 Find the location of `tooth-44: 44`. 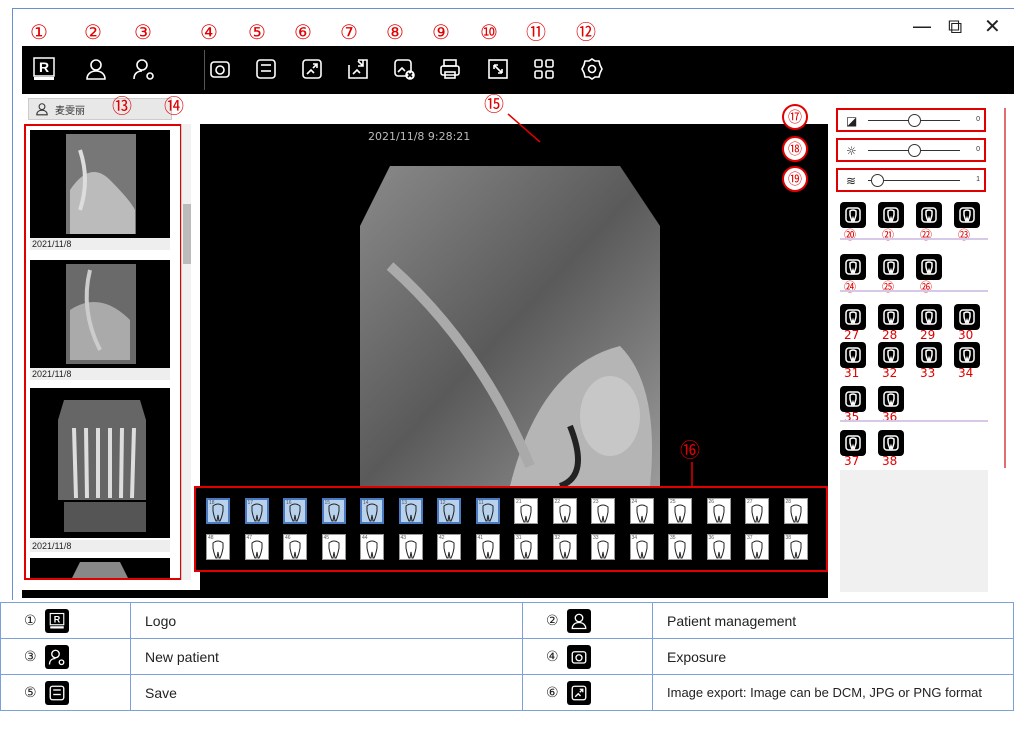

tooth-44: 44 is located at coordinates (372, 547).